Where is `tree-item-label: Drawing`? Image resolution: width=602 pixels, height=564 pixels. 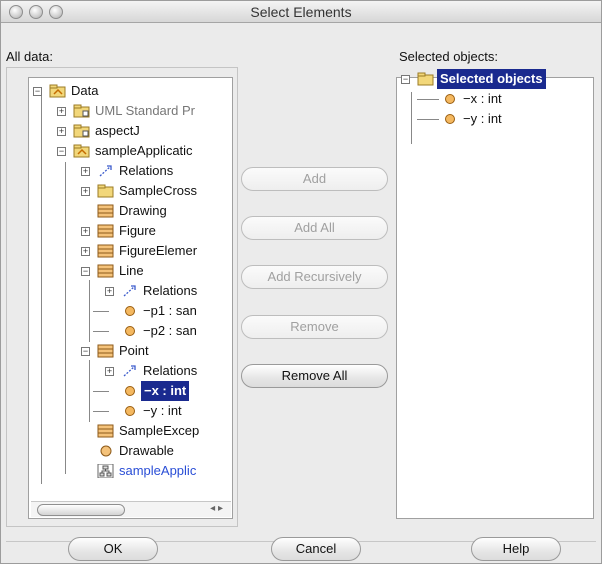 tree-item-label: Drawing is located at coordinates (143, 210).